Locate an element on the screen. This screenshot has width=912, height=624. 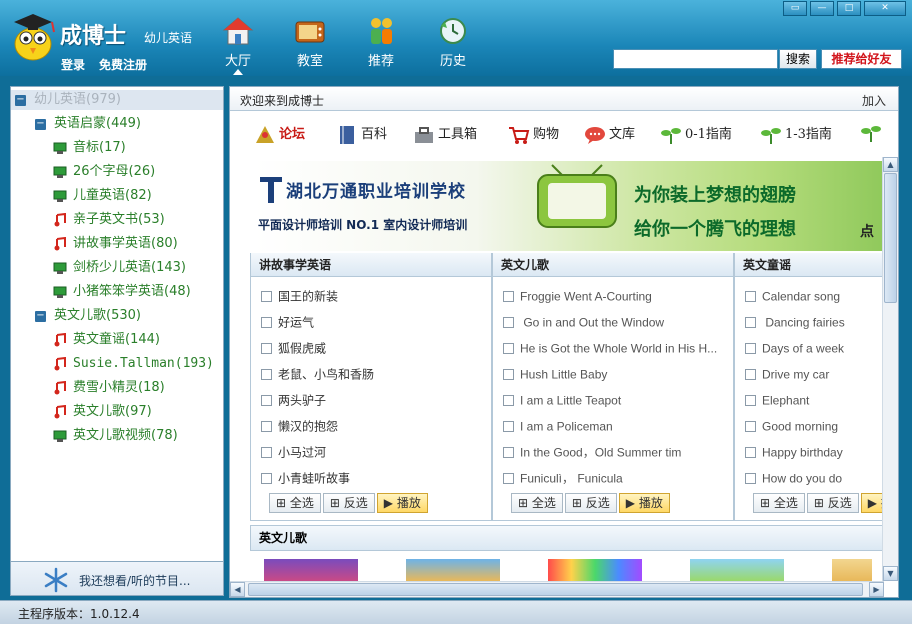
tree-item: 讲故事学英语(80) is located at coordinates (115, 244).